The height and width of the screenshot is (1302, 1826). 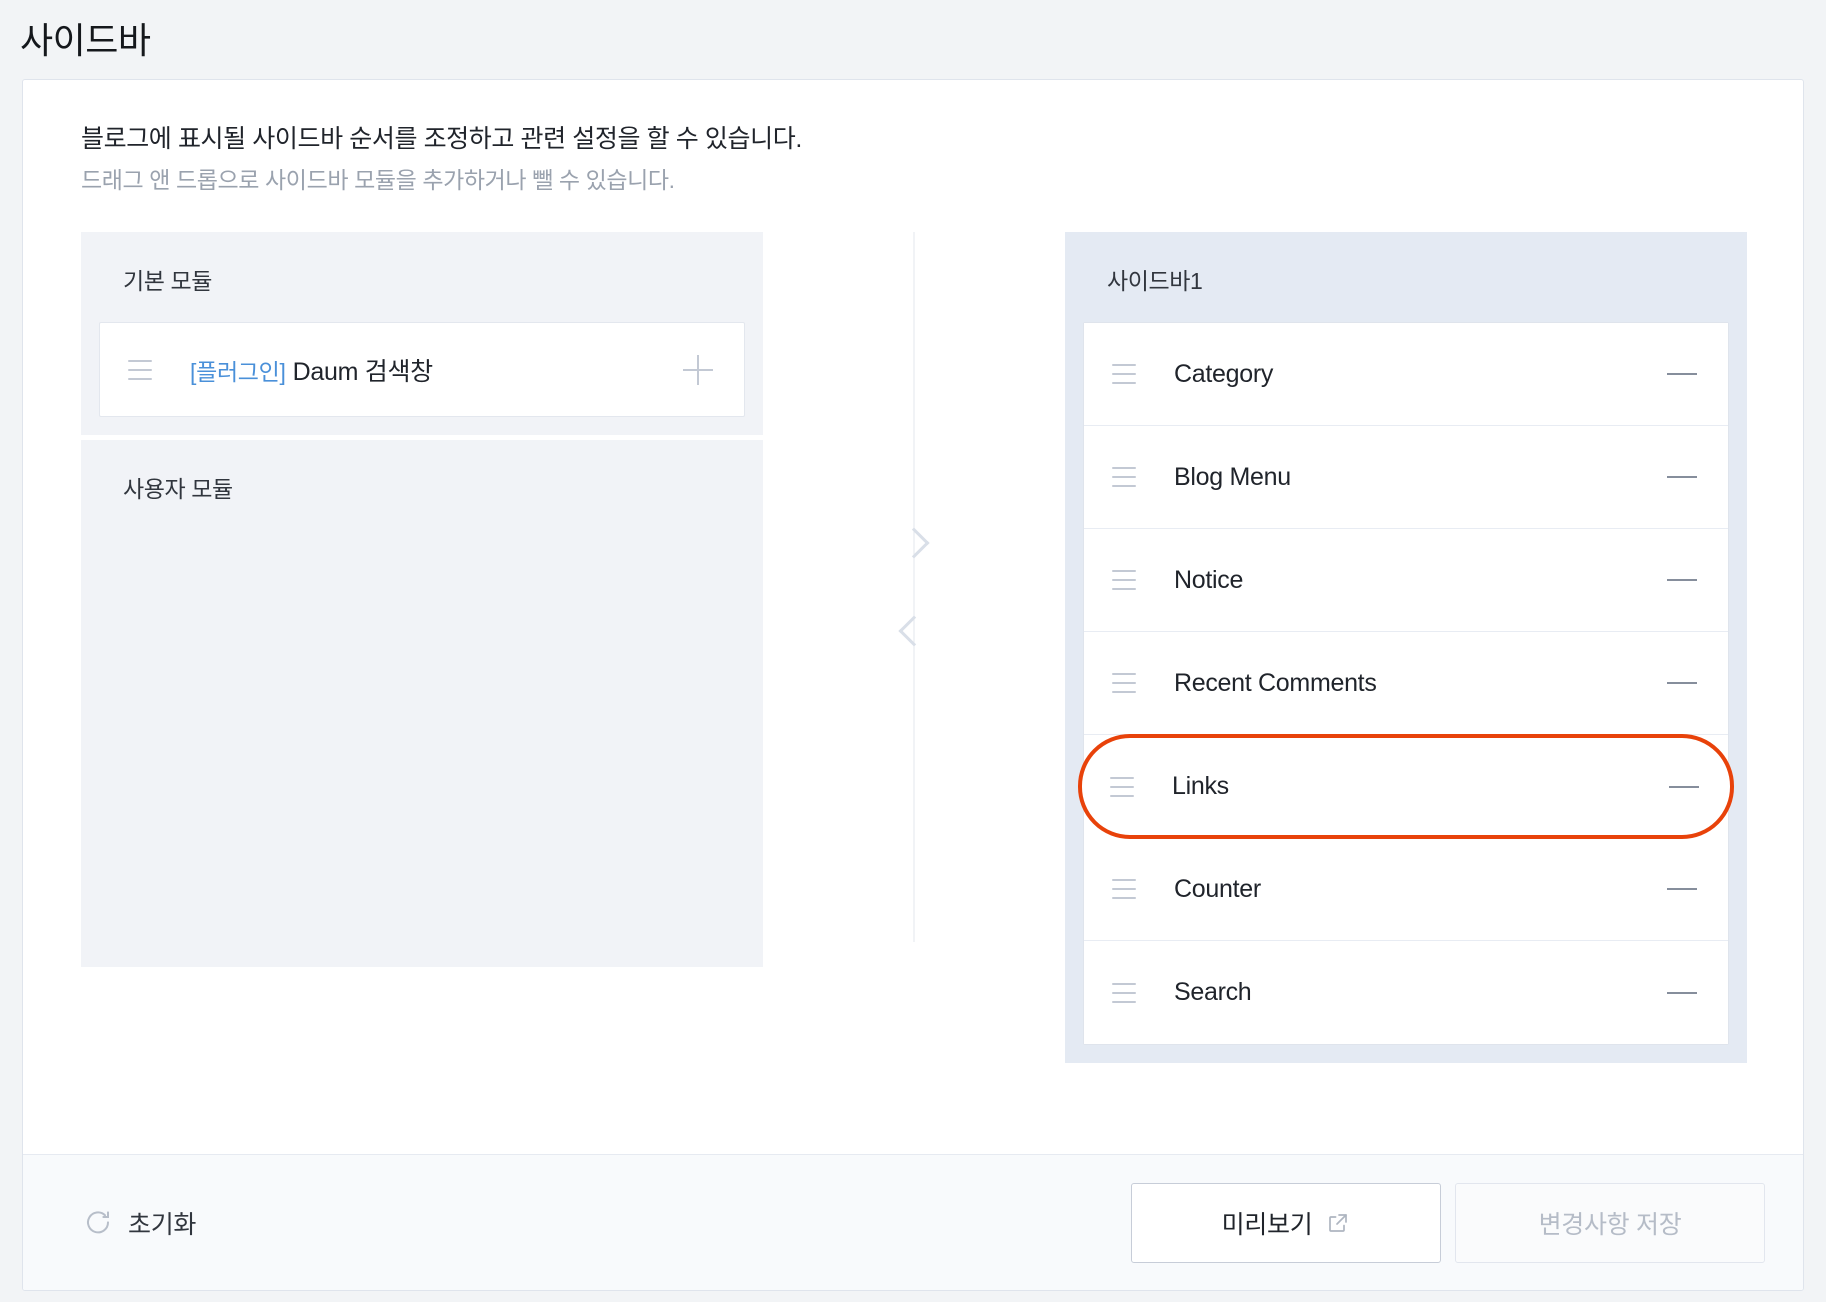 I want to click on footer-action-buttons: 미리보기 변경사항 저장, so click(x=1448, y=1222).